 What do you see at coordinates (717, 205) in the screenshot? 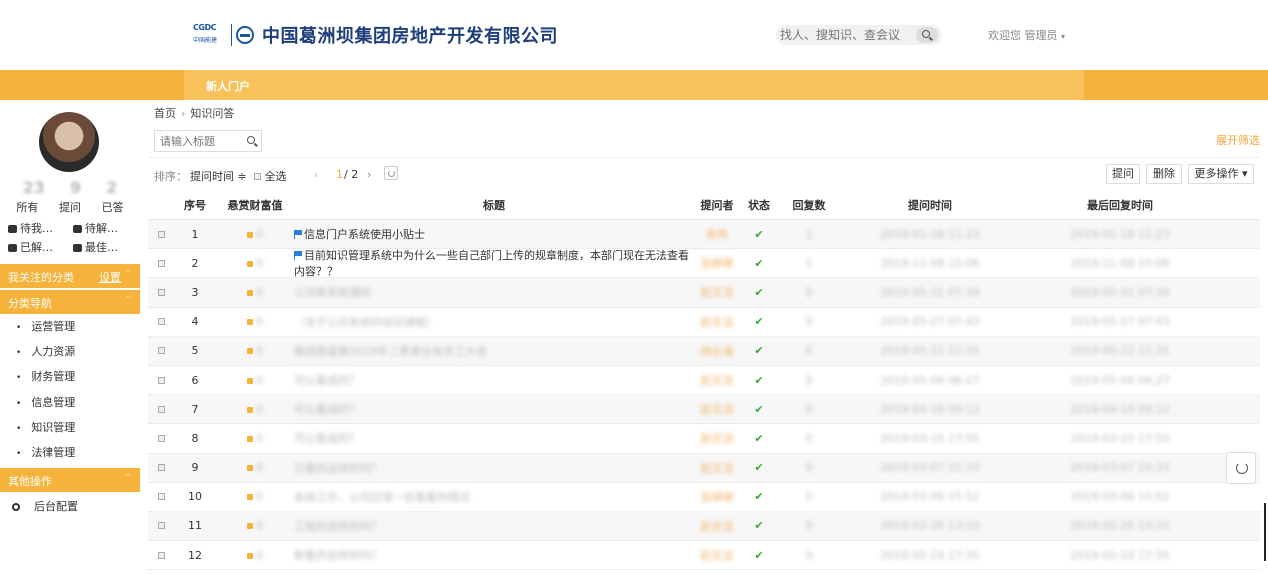
I see `column-header-asker: 提问者` at bounding box center [717, 205].